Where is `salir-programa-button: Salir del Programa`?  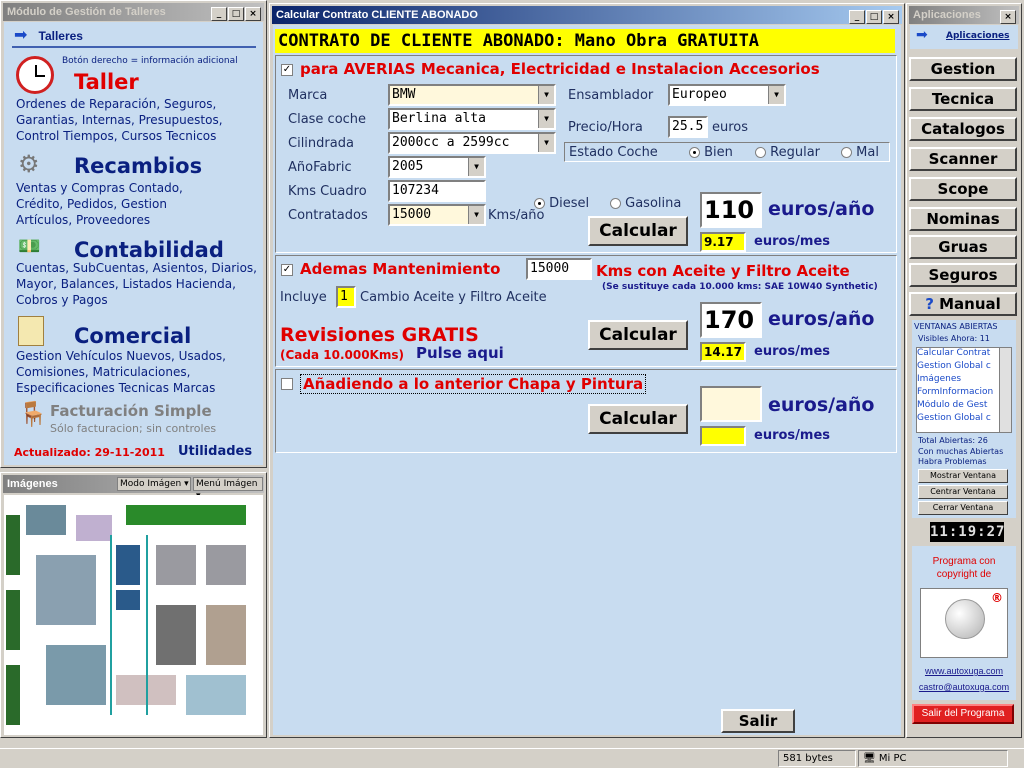 salir-programa-button: Salir del Programa is located at coordinates (963, 714).